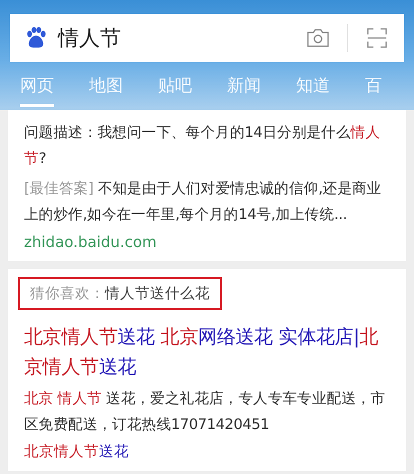 Image resolution: width=414 pixels, height=474 pixels. I want to click on tab: 地图, so click(106, 90).